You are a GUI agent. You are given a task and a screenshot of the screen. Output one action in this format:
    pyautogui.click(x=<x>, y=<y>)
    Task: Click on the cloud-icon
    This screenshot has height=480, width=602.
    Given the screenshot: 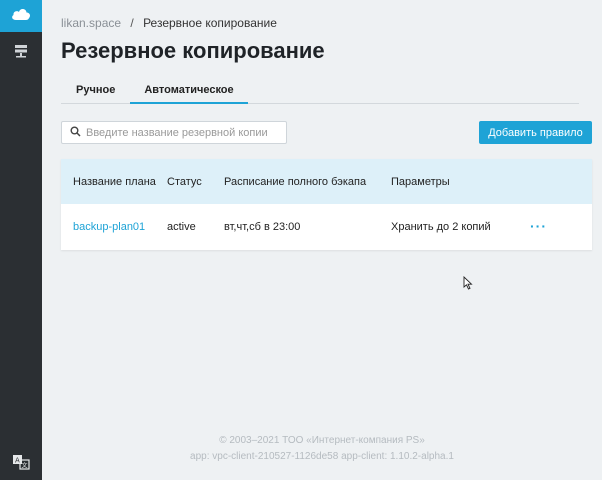 What is the action you would take?
    pyautogui.click(x=21, y=16)
    